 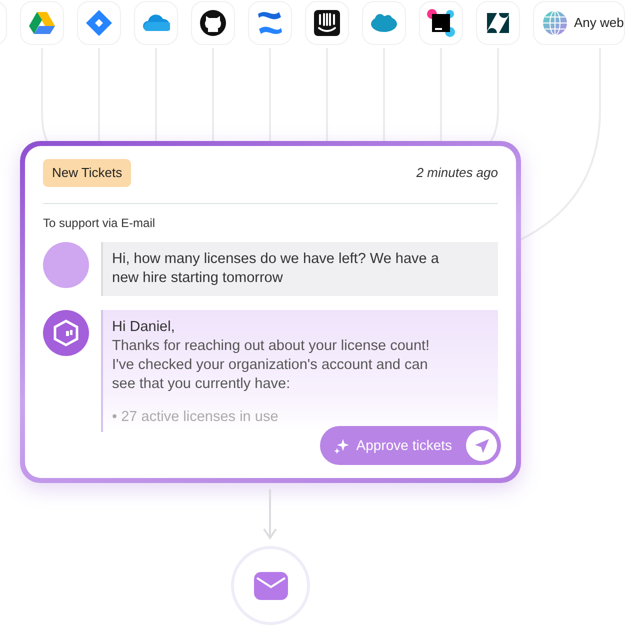 I want to click on send-icon, so click(x=481, y=445).